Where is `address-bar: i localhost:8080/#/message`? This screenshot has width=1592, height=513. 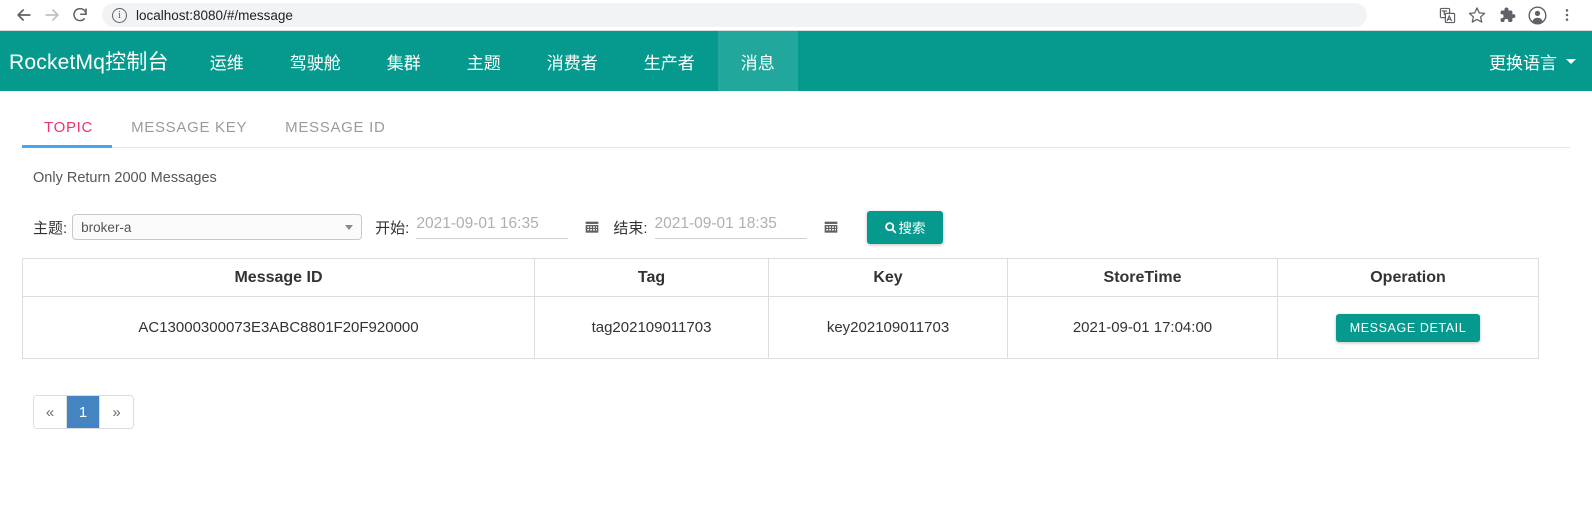
address-bar: i localhost:8080/#/message is located at coordinates (734, 15).